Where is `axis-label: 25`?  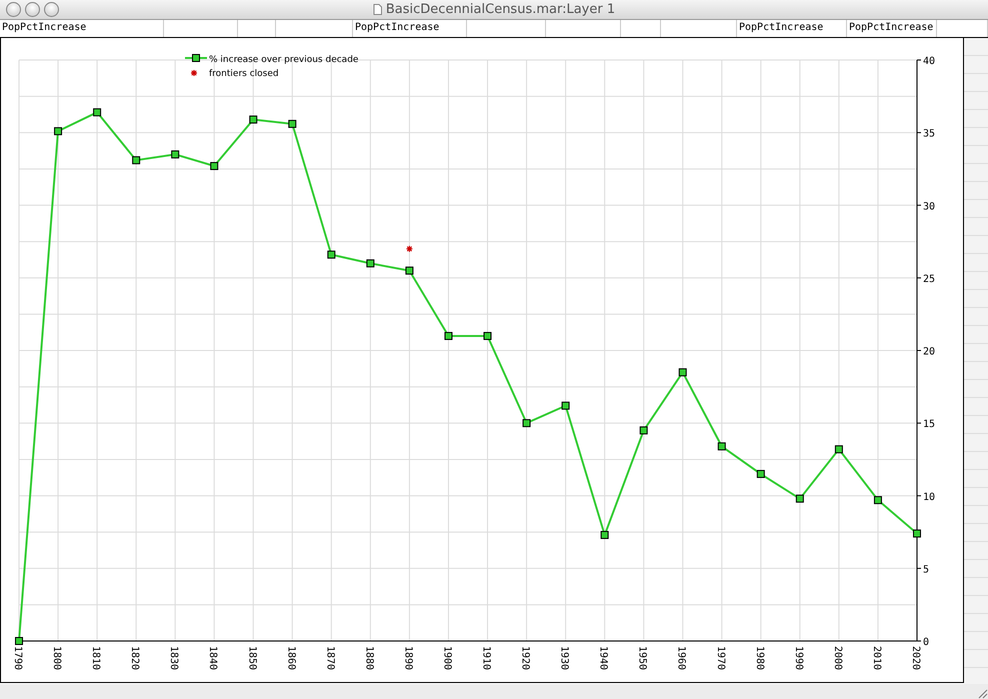
axis-label: 25 is located at coordinates (929, 279).